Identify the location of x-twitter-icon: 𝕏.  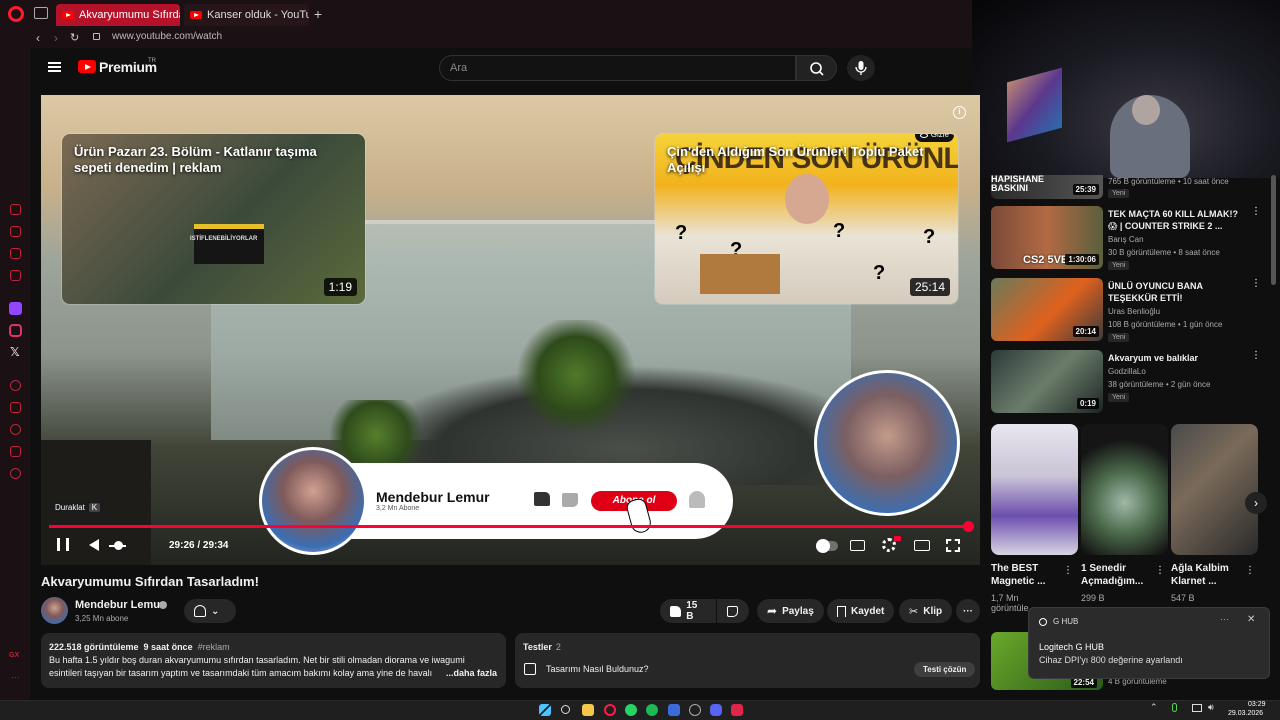
(15, 352).